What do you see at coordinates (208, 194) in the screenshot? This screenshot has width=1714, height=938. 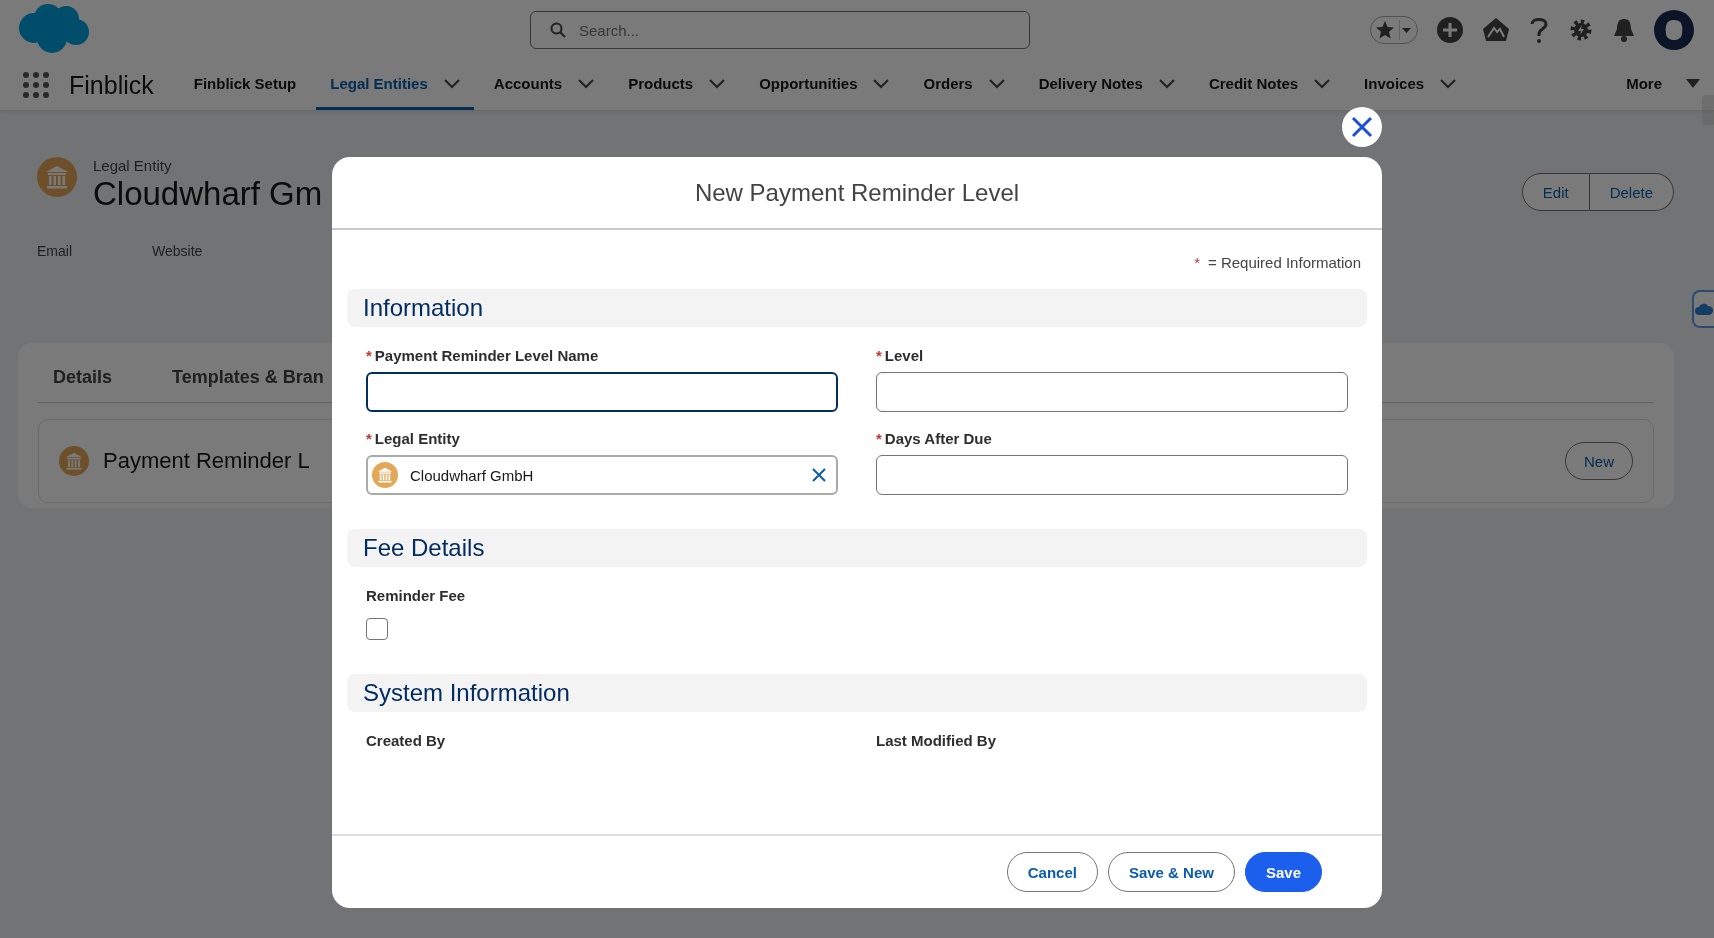 I see `record-title: Cloudwharf Gm` at bounding box center [208, 194].